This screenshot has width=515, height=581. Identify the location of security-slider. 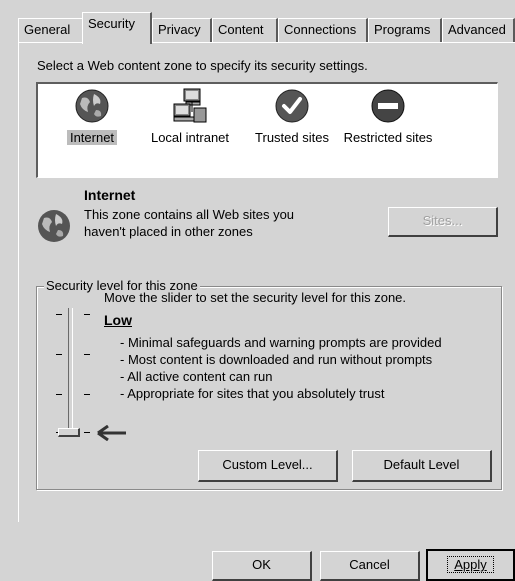
(70, 375).